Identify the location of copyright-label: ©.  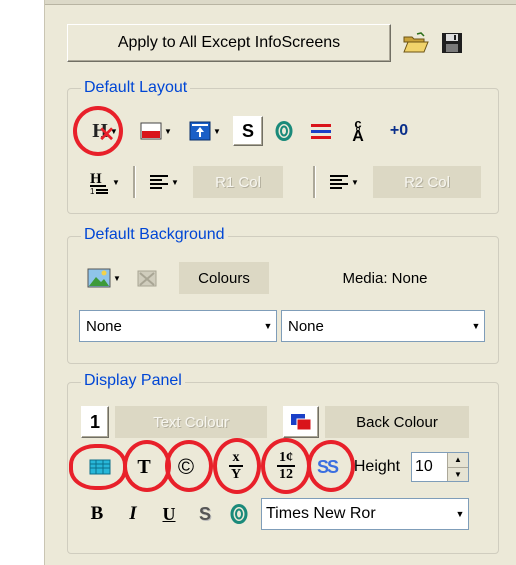
(186, 466).